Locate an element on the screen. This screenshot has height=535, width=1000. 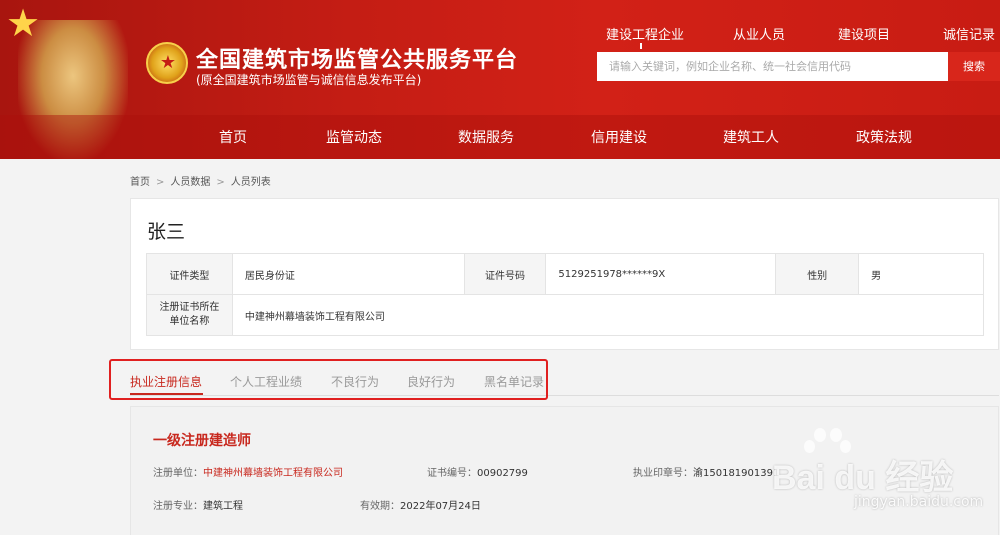
certificate-title: 一级注册建造师 is located at coordinates (202, 441).